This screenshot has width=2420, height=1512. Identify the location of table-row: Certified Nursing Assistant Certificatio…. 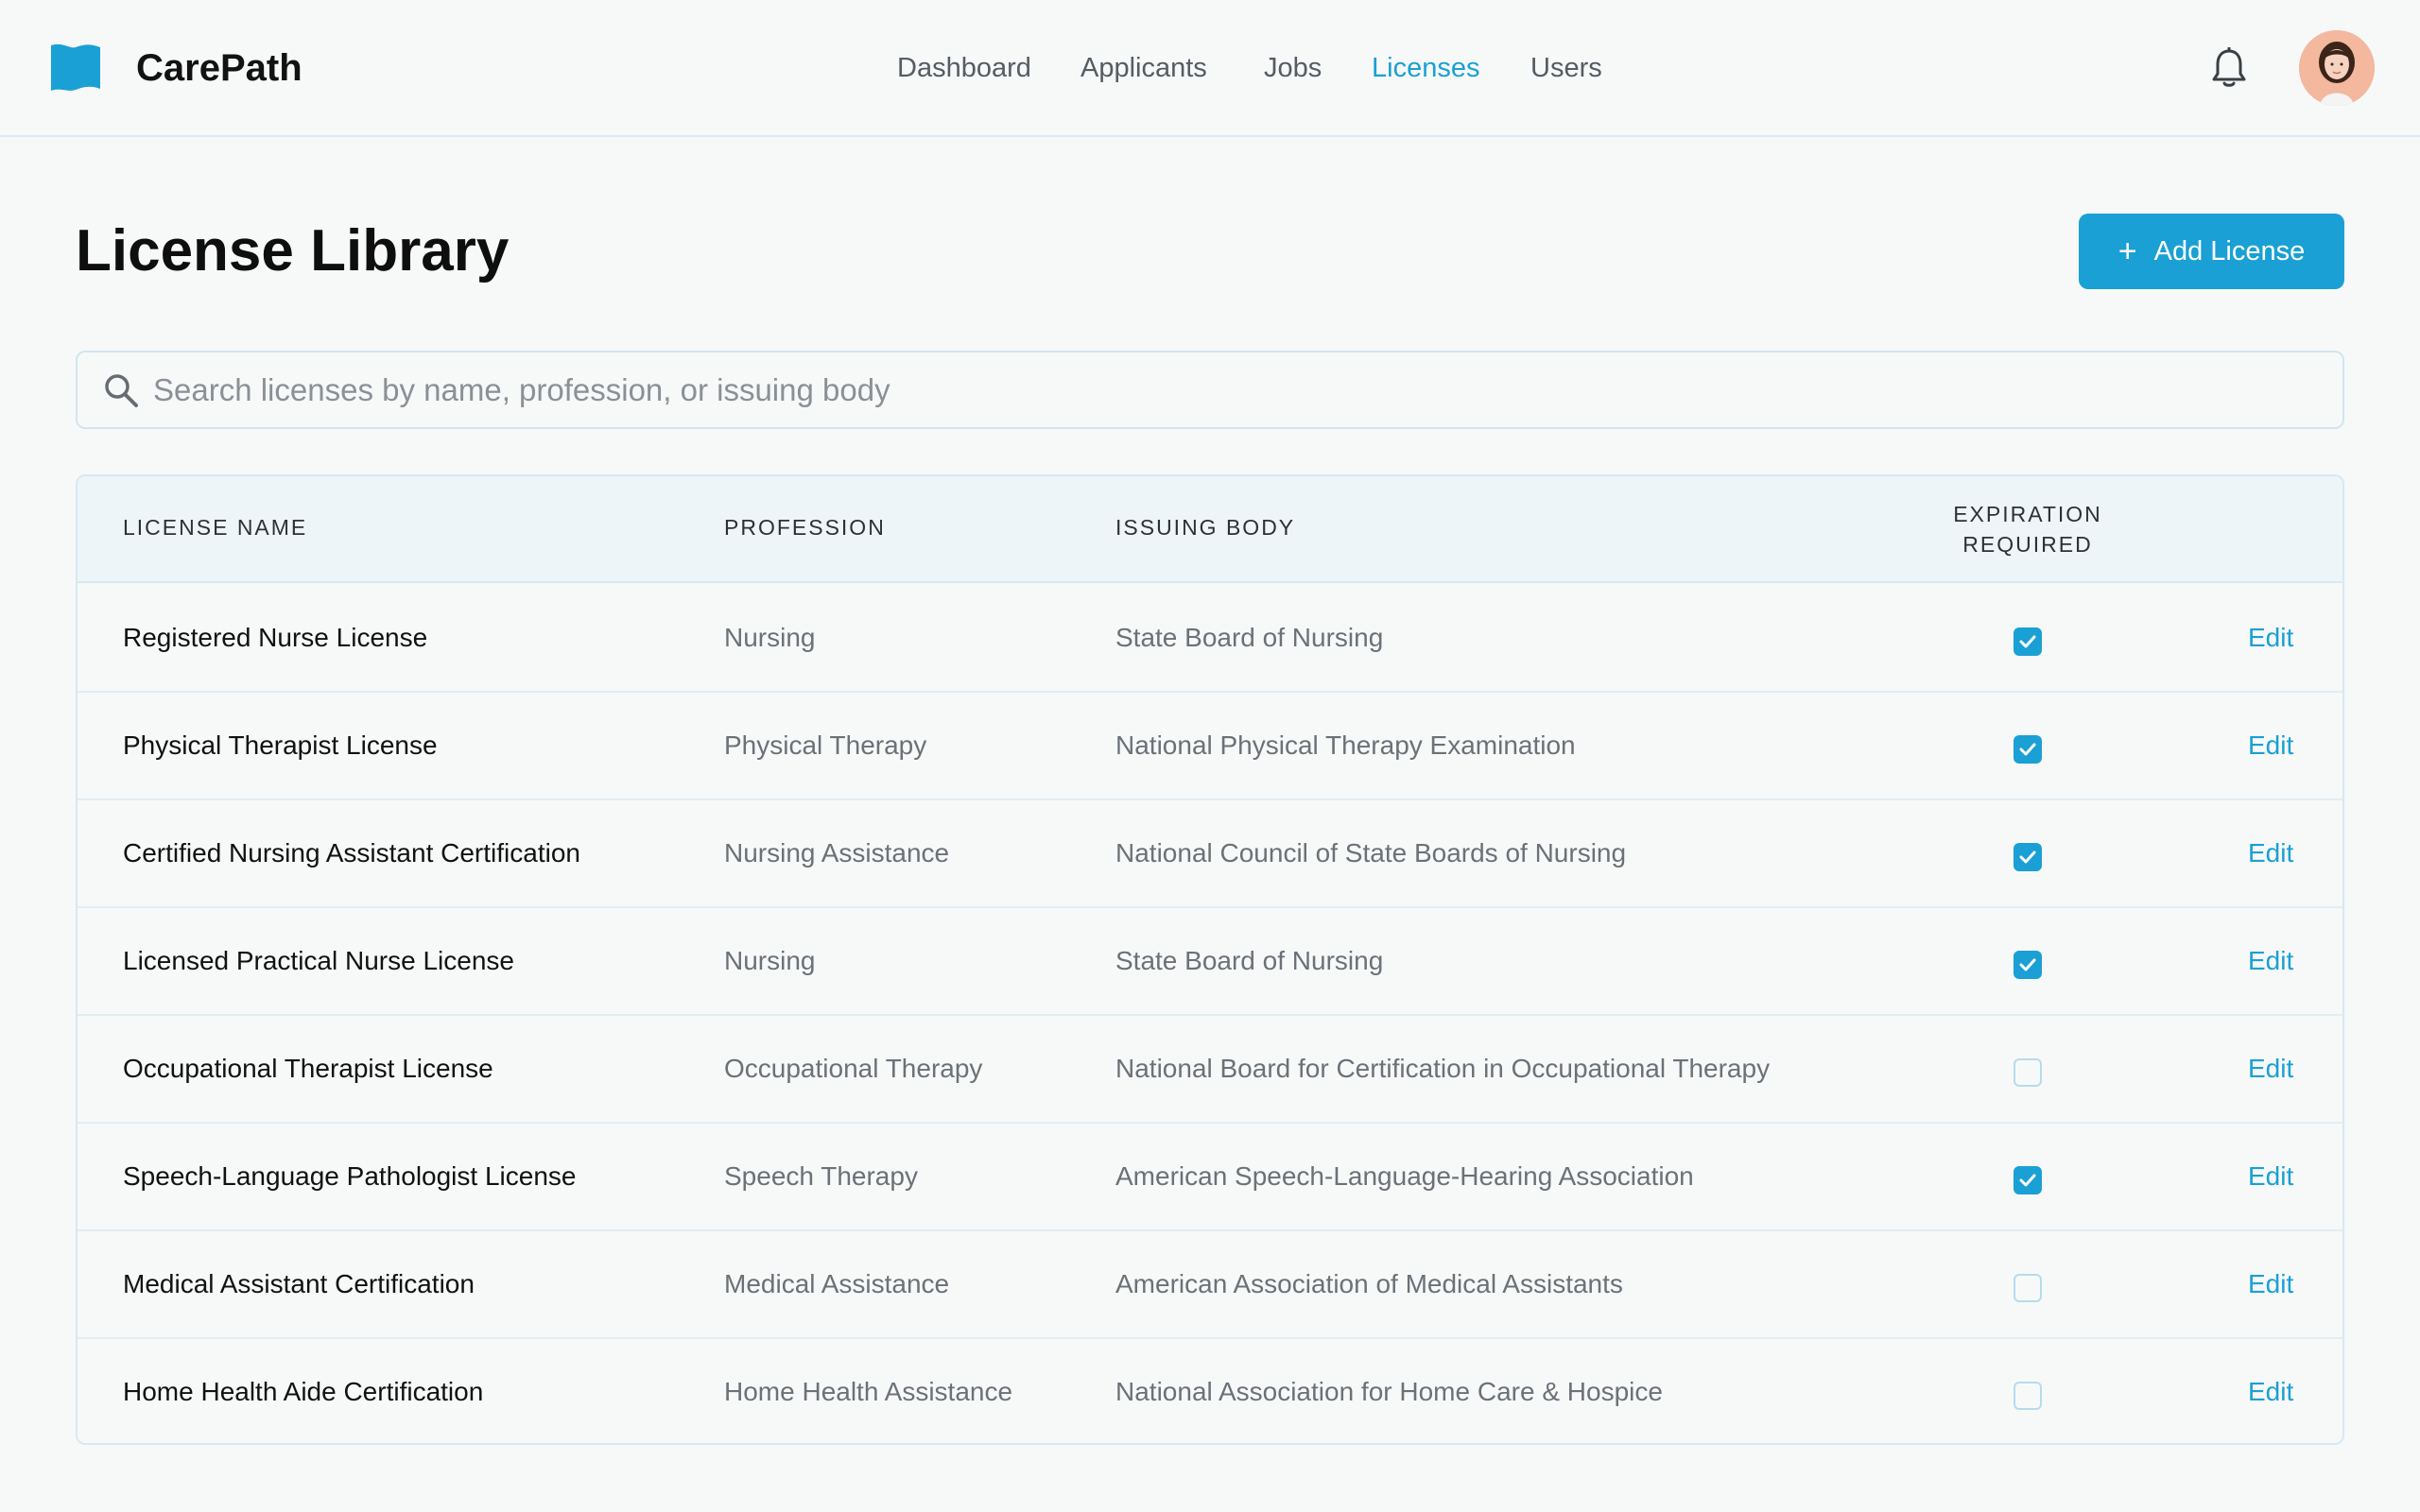
(1210, 854).